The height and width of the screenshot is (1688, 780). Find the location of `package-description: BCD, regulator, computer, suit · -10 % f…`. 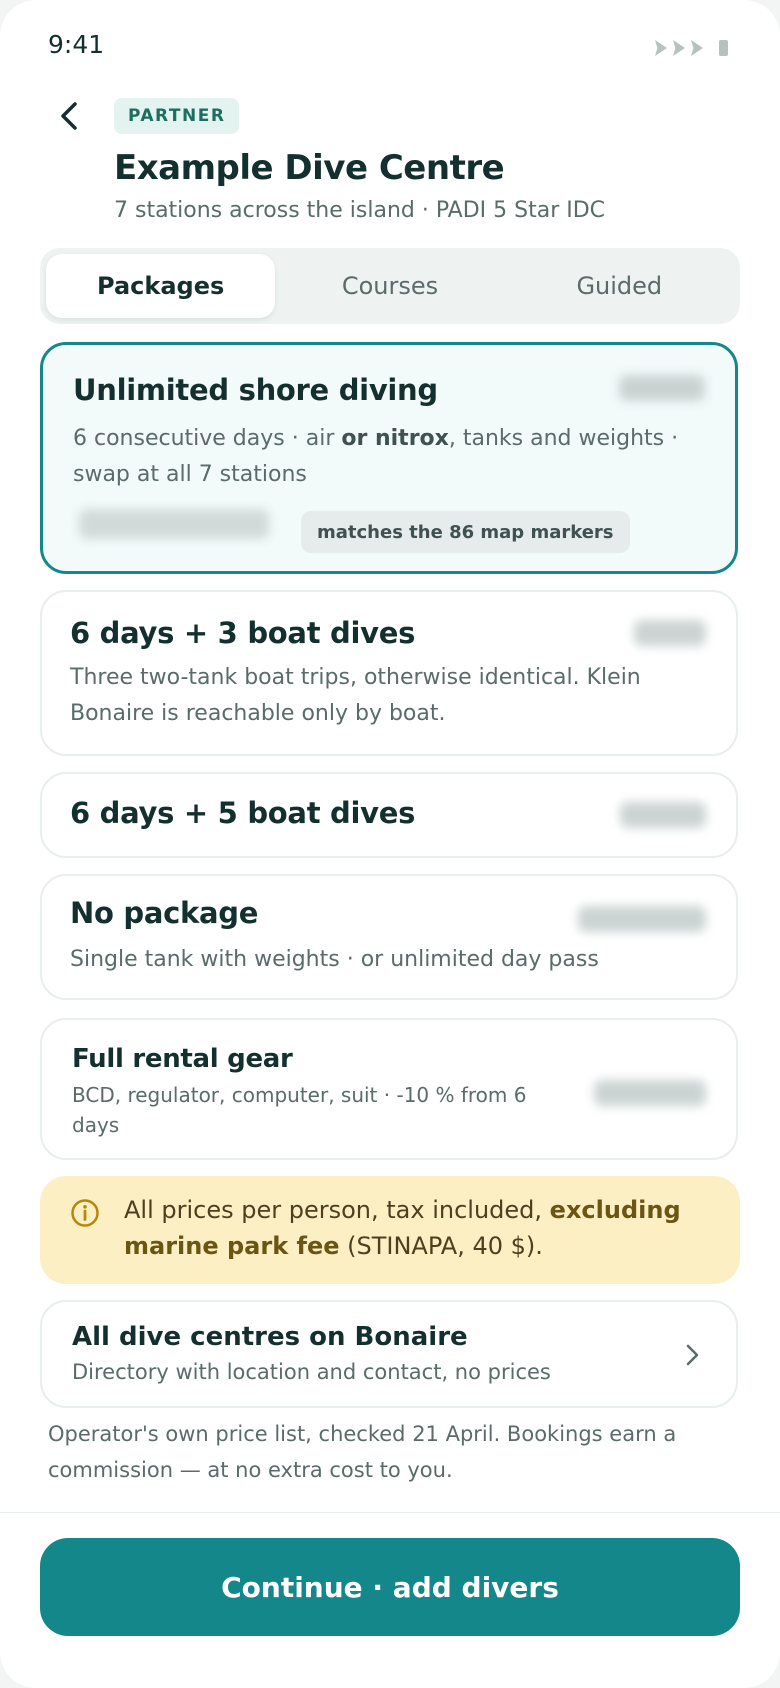

package-description: BCD, regulator, computer, suit · -10 % f… is located at coordinates (299, 1110).